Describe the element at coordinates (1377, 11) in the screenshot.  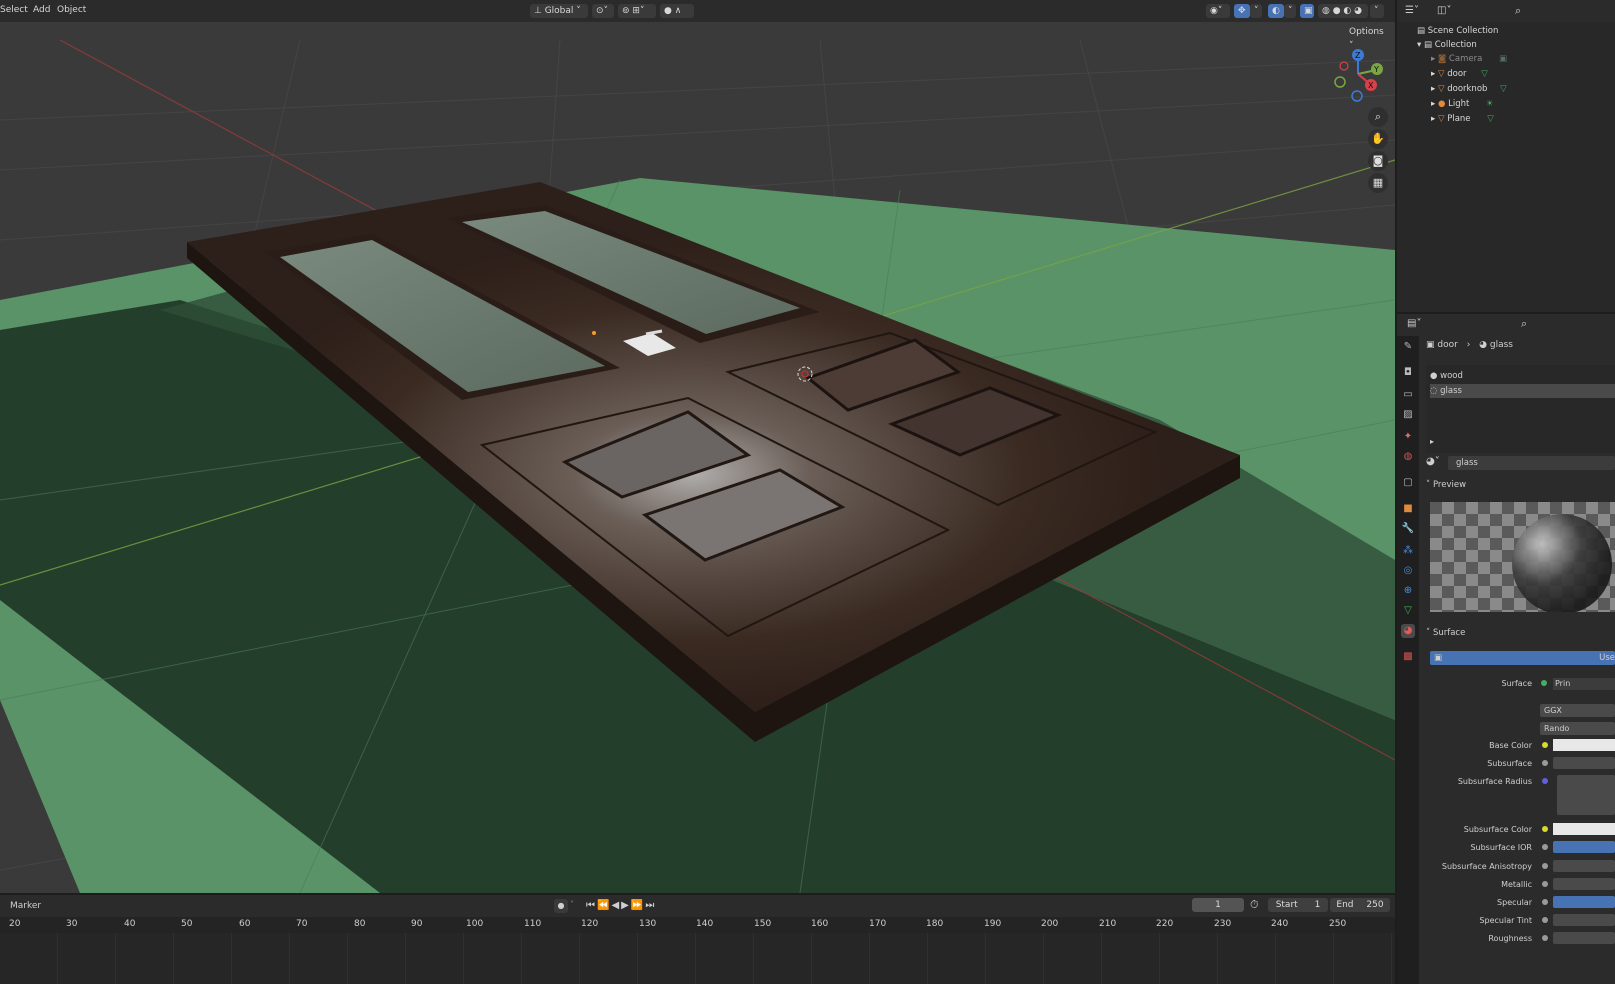
I see `shading-dropdown: ˅` at that location.